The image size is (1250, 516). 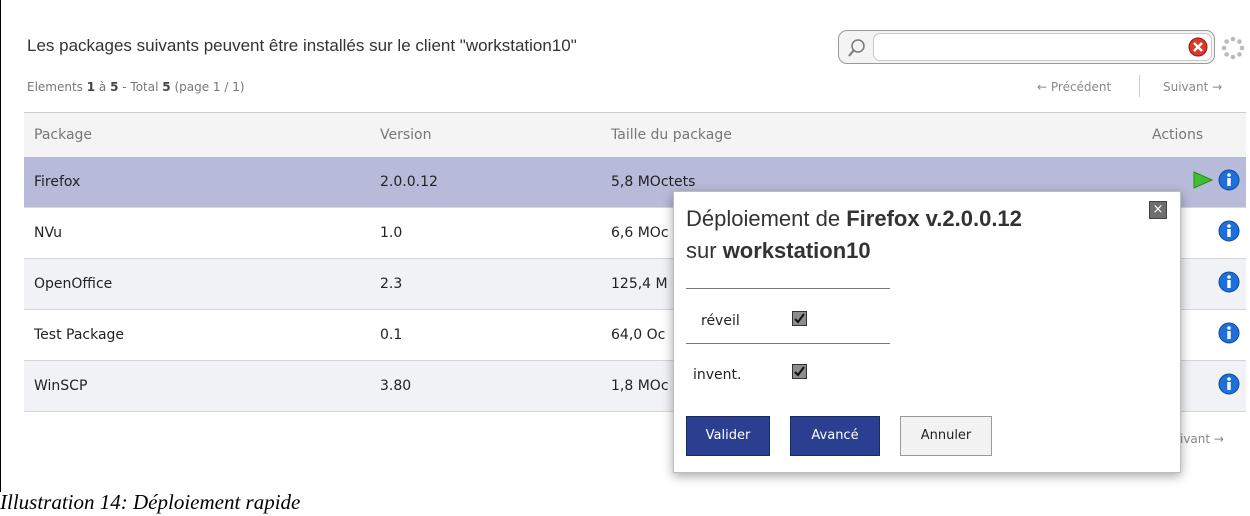 I want to click on search-box, so click(x=1026, y=47).